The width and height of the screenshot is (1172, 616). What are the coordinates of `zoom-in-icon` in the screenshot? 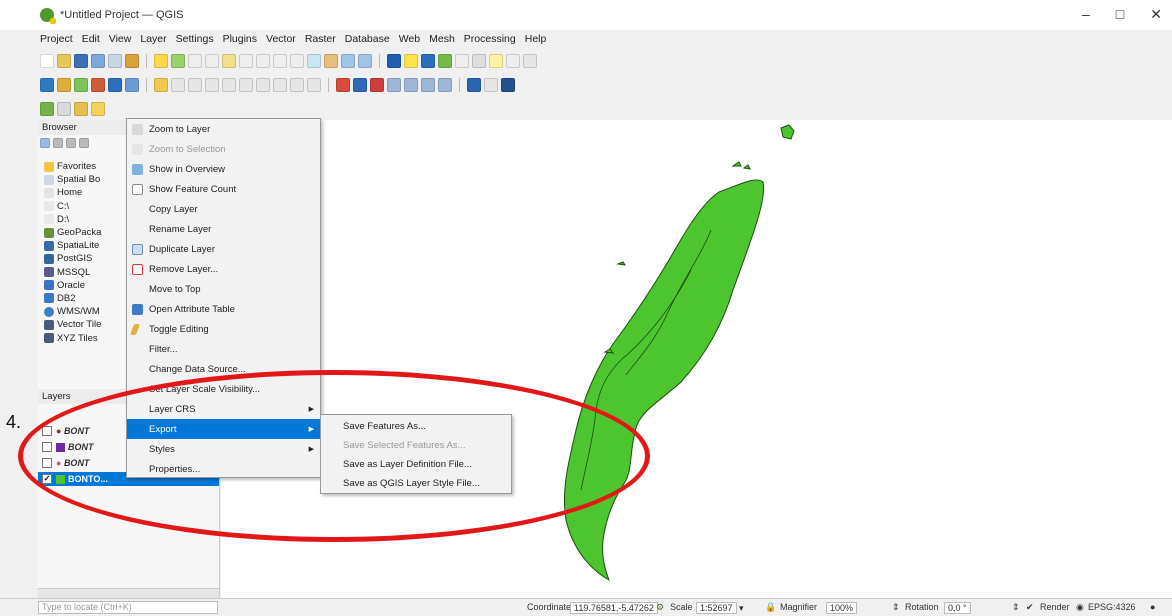 It's located at (195, 61).